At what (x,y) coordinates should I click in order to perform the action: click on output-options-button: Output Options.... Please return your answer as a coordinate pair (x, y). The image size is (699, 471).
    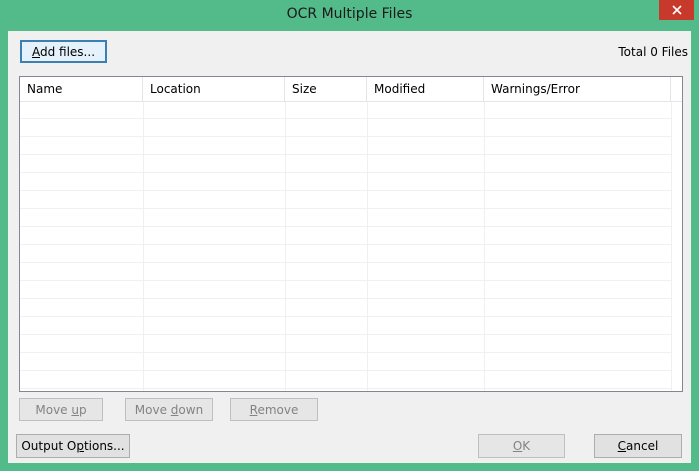
    Looking at the image, I should click on (73, 446).